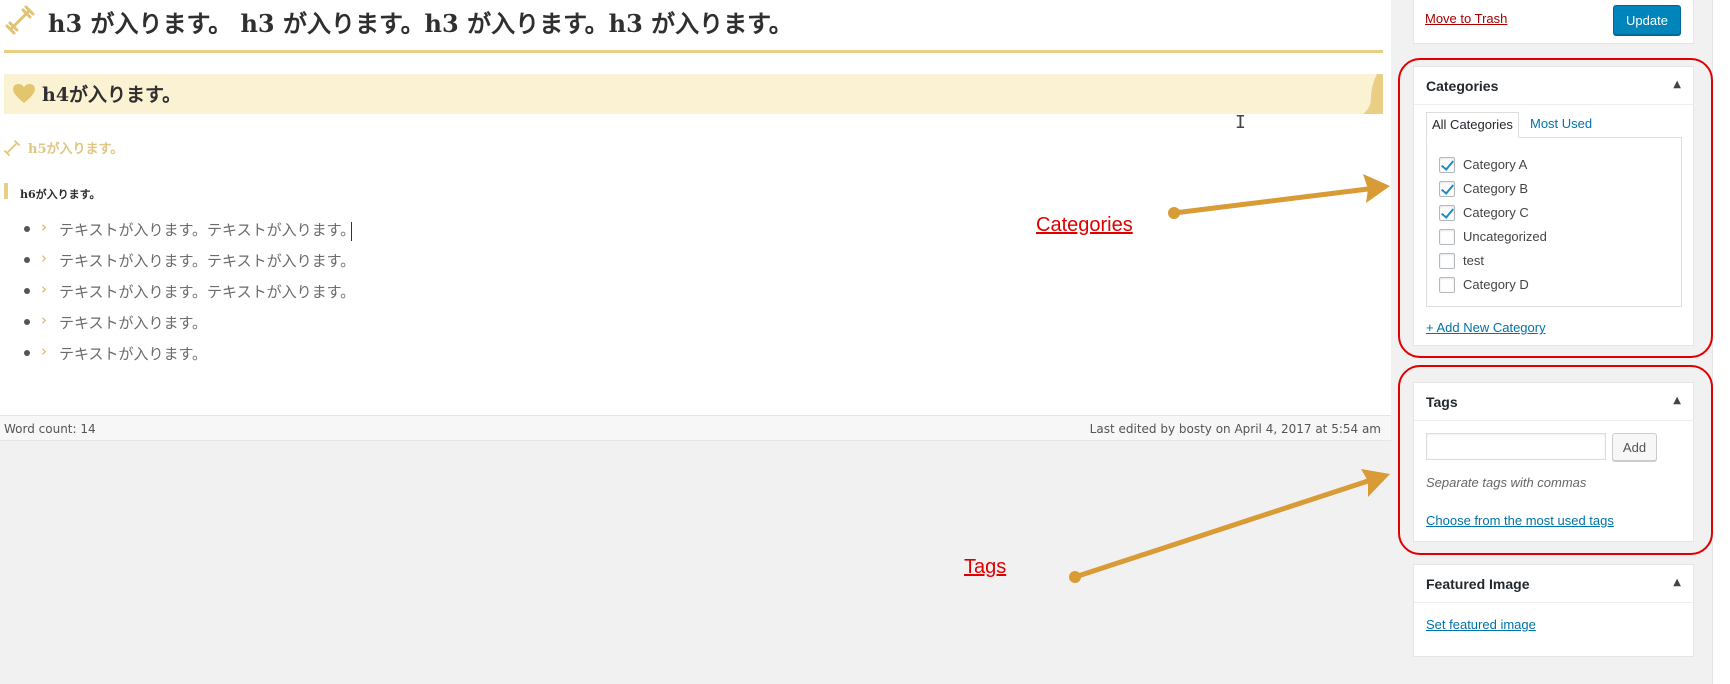  Describe the element at coordinates (1481, 624) in the screenshot. I see `set-featured-image-link: Set featured image` at that location.